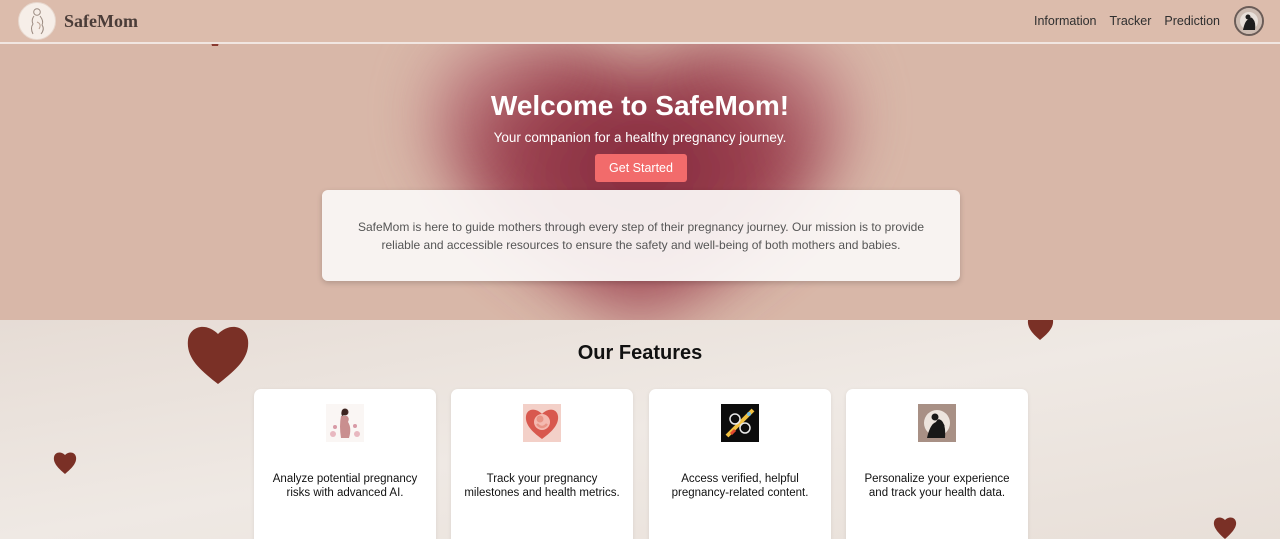  I want to click on avatar, so click(1249, 21).